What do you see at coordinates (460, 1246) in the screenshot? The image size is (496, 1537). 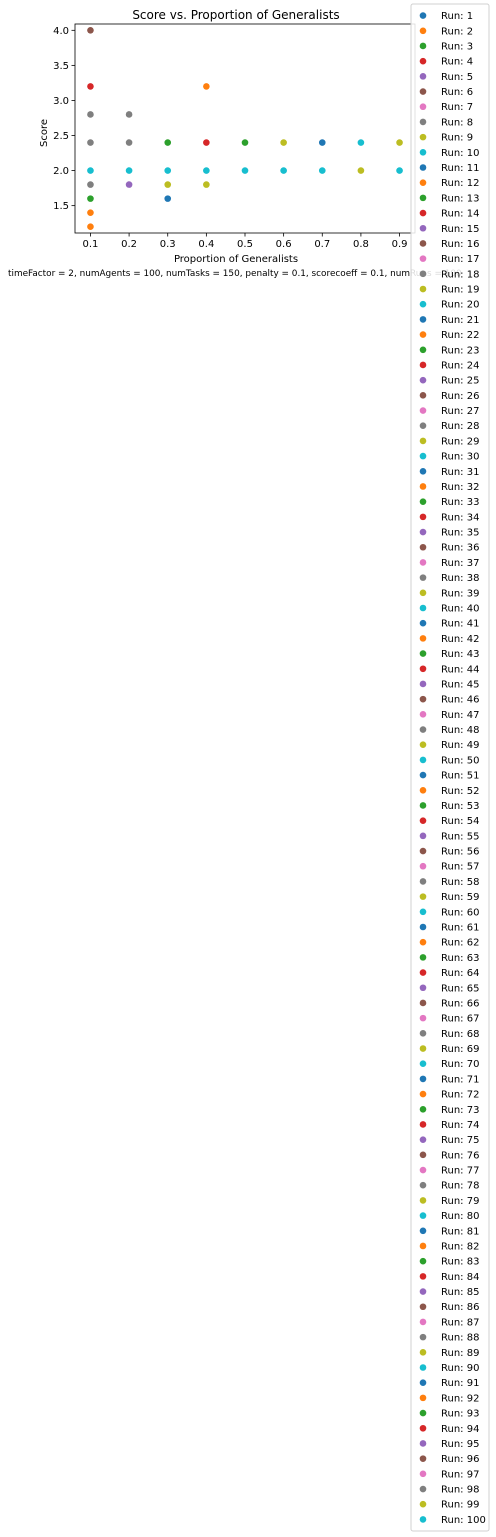 I see `legend-label: Run: 82` at bounding box center [460, 1246].